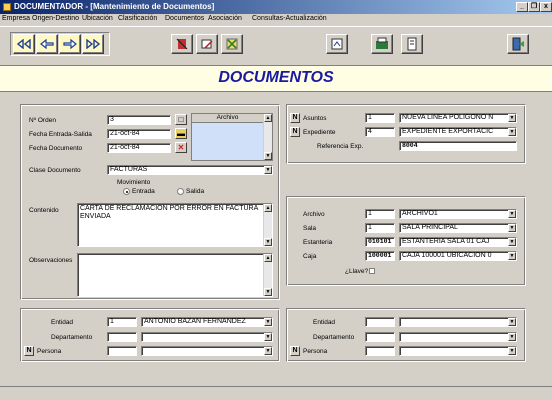  What do you see at coordinates (412, 44) in the screenshot?
I see `print-icon` at bounding box center [412, 44].